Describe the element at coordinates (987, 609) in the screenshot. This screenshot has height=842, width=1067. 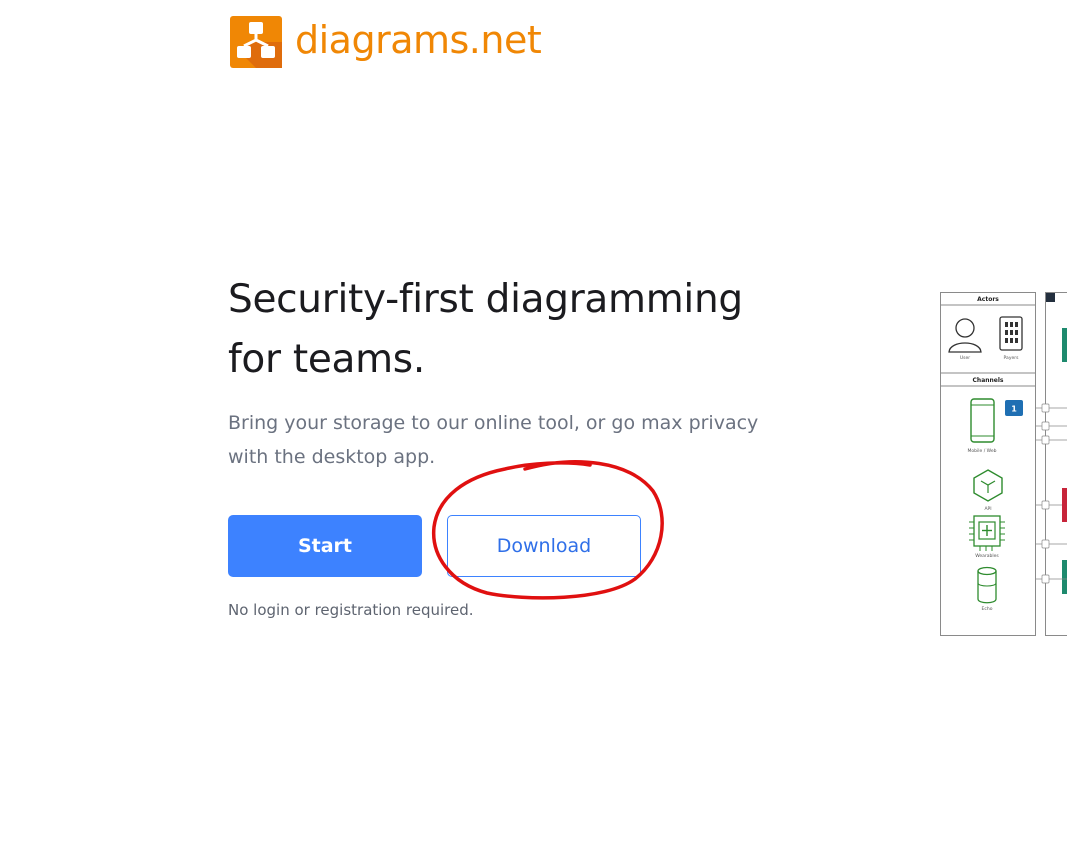
I see `echo-label: Echo` at that location.